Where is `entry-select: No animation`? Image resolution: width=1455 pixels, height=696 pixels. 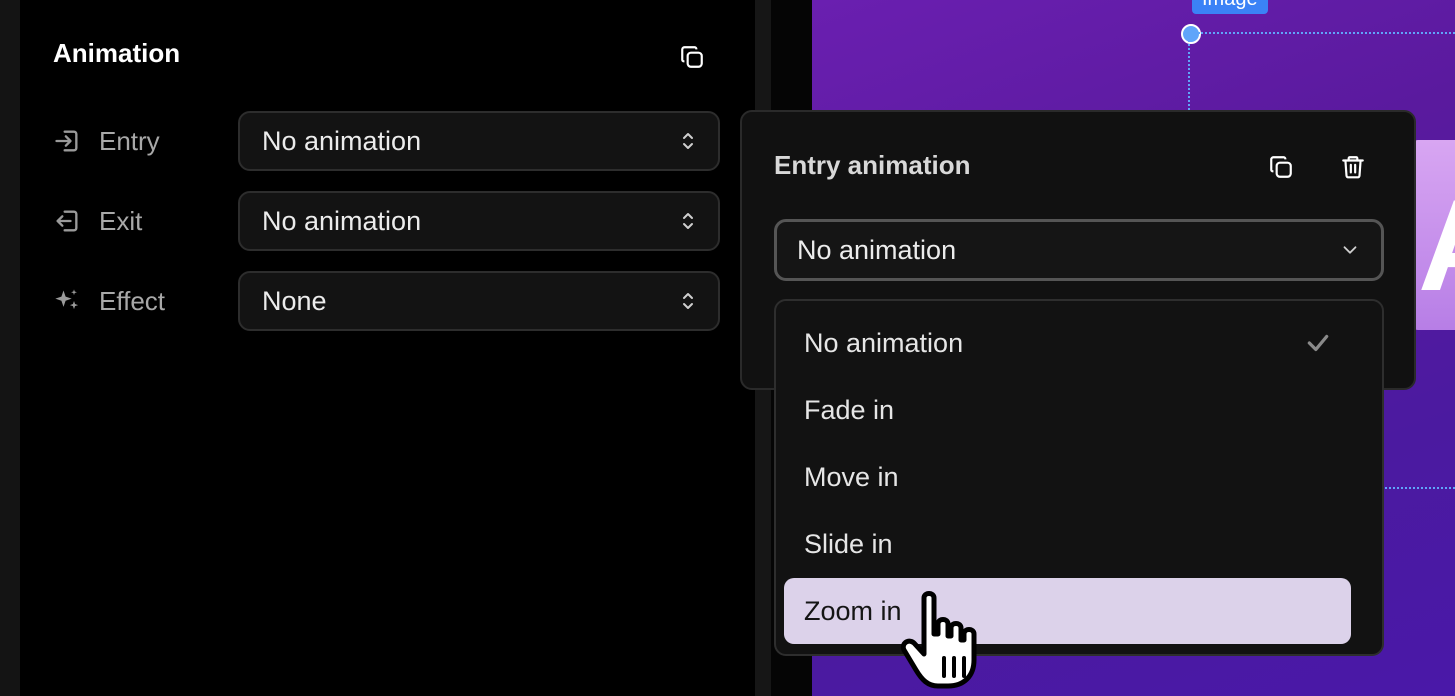 entry-select: No animation is located at coordinates (479, 141).